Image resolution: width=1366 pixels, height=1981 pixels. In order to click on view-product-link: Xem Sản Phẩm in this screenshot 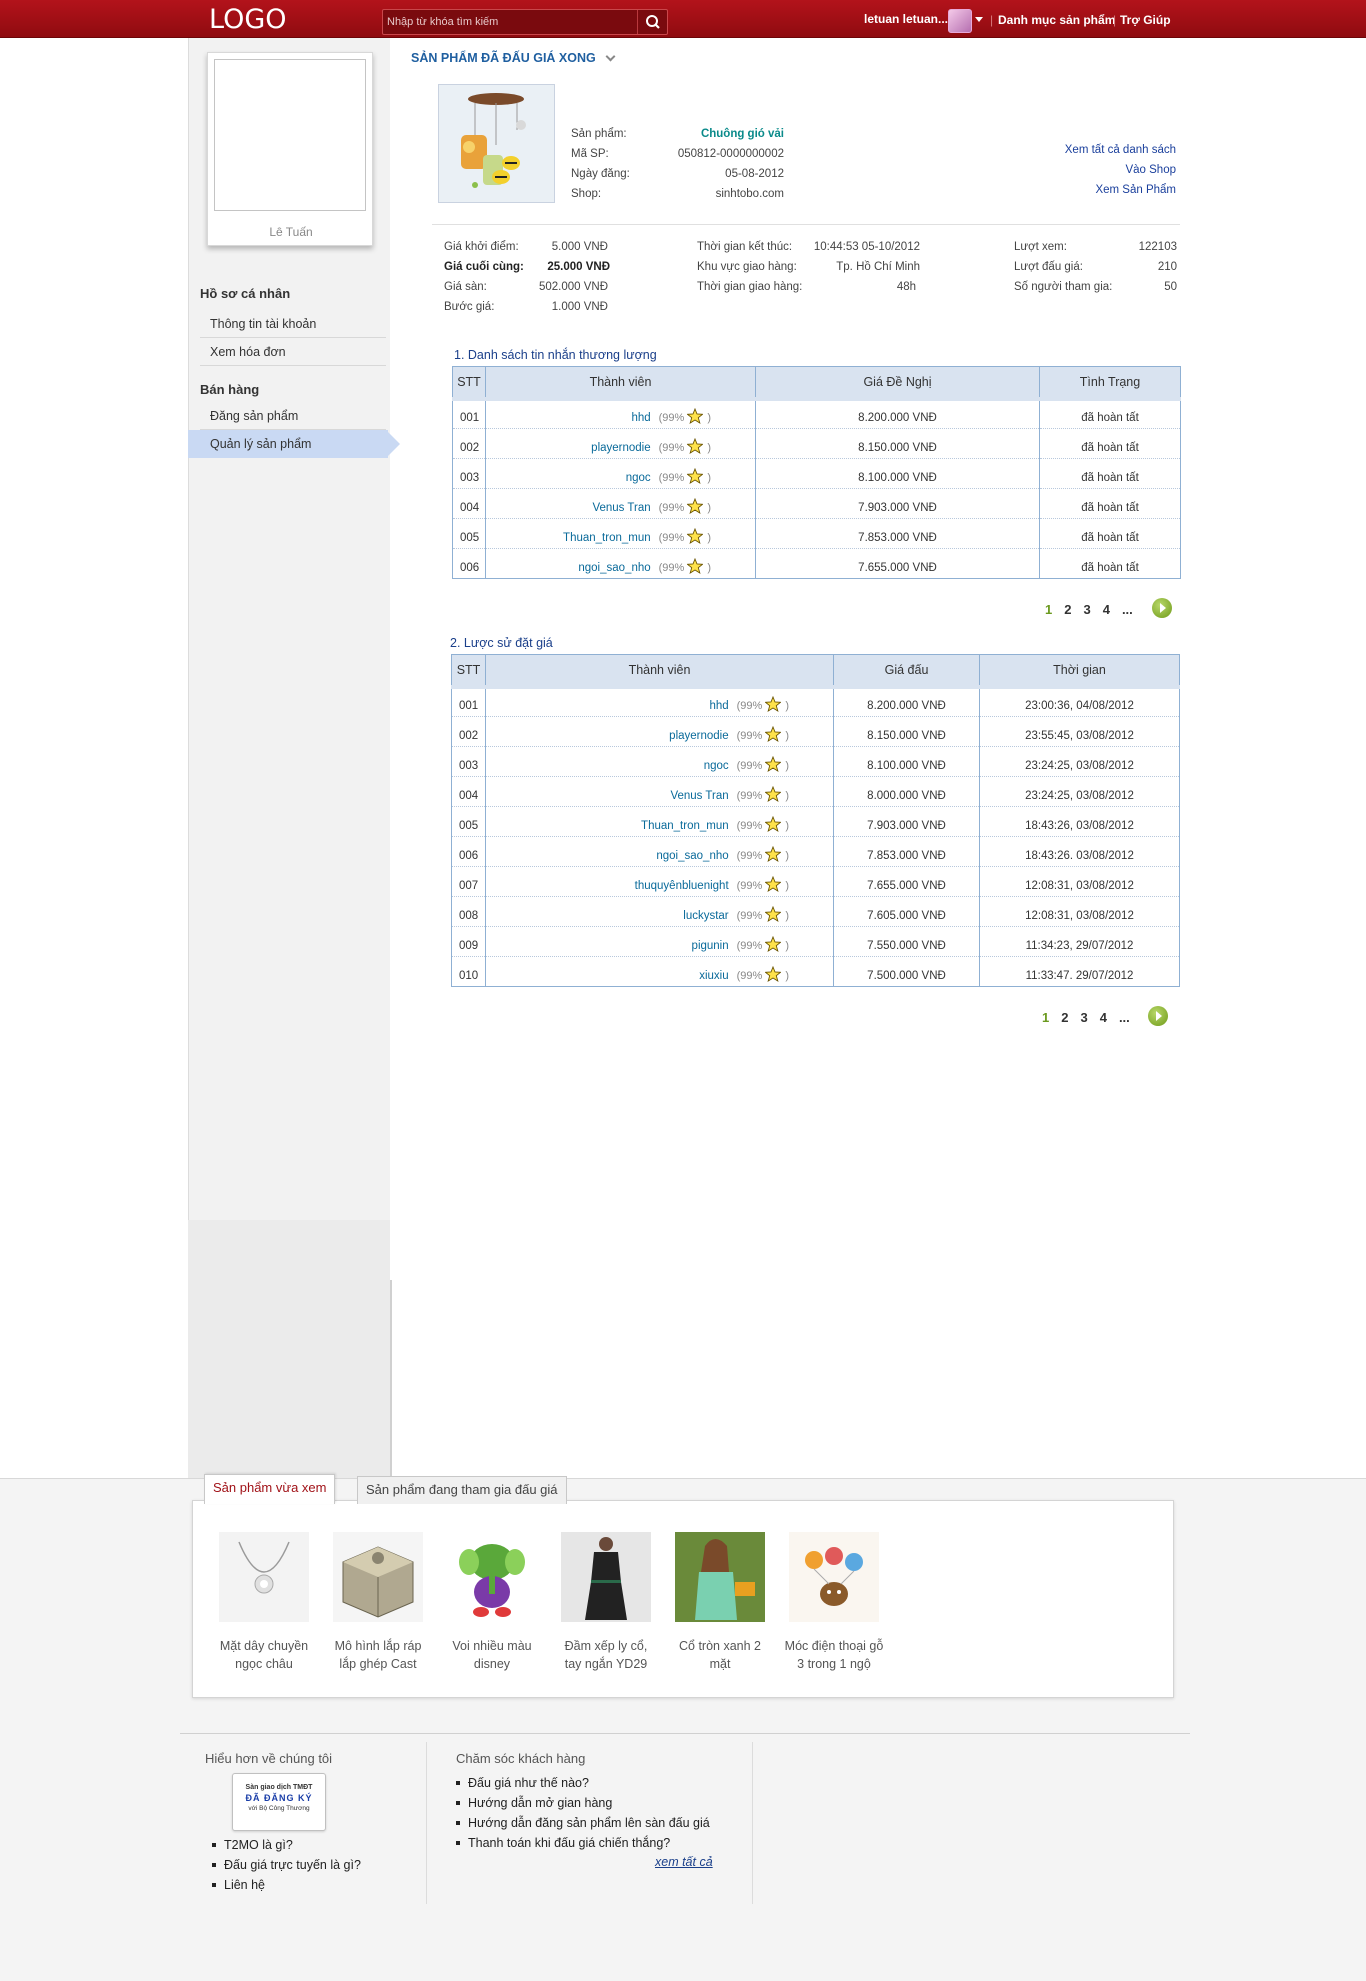, I will do `click(1135, 190)`.